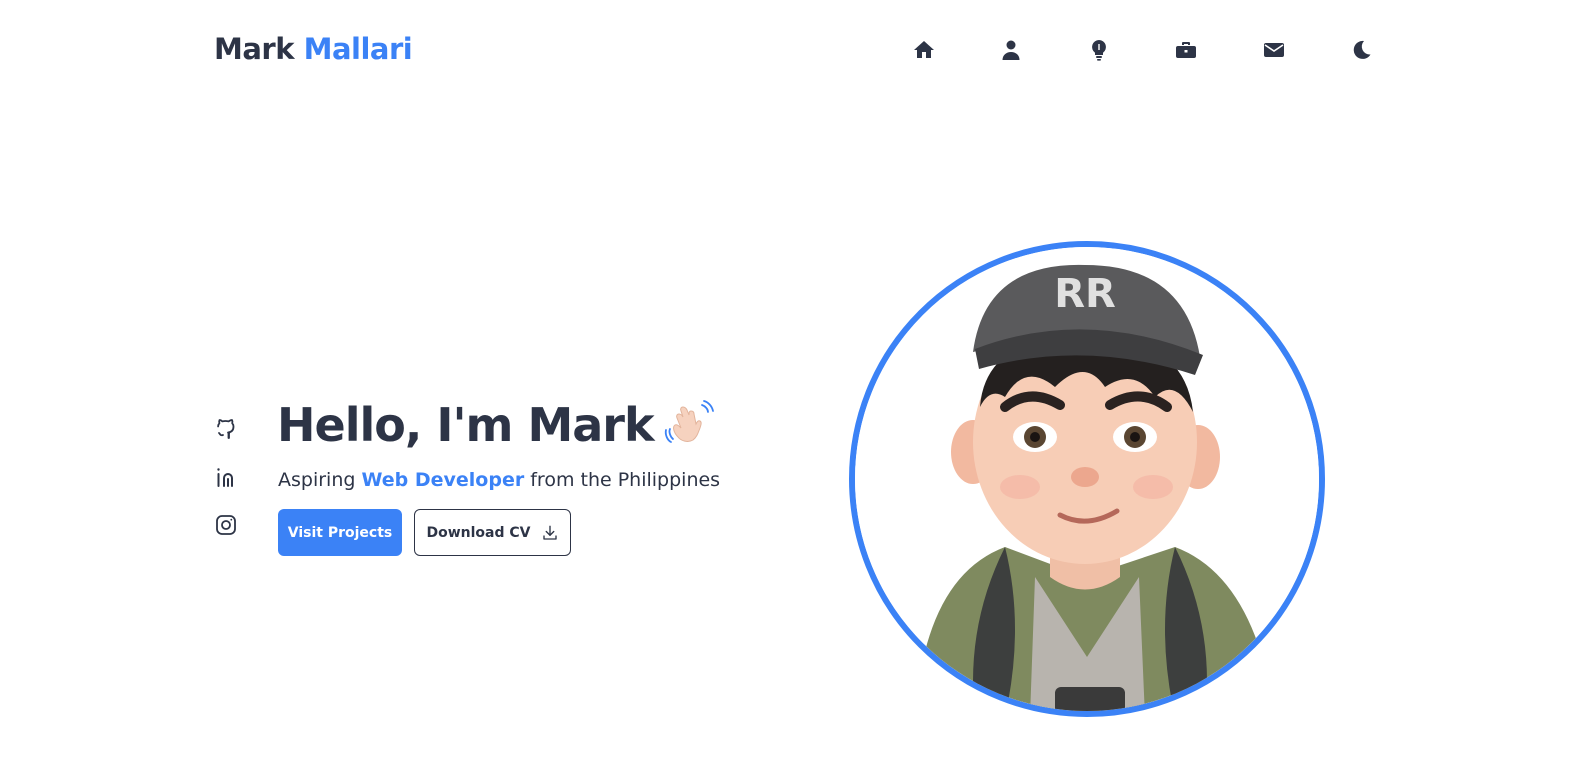  I want to click on github-link, so click(226, 429).